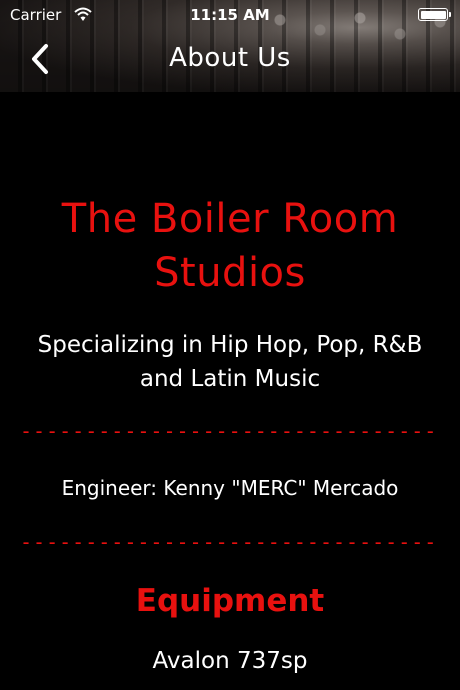 The image size is (460, 690). I want to click on engineer-credit: Engineer: Kenny "MERC" Mercado, so click(230, 488).